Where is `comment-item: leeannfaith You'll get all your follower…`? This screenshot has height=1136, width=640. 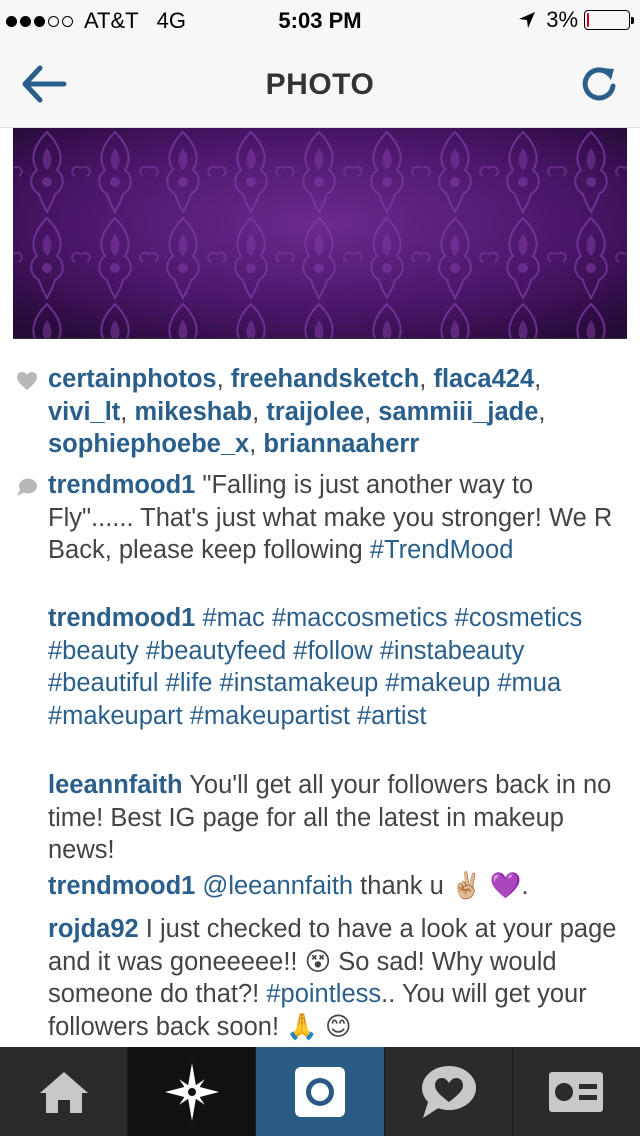 comment-item: leeannfaith You'll get all your follower… is located at coordinates (335, 818).